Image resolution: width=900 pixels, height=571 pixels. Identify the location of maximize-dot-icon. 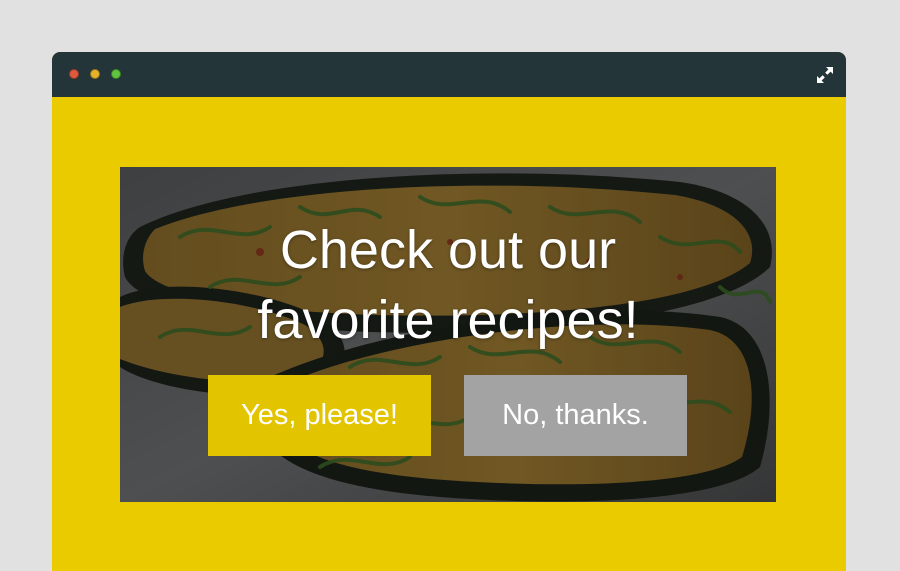
(116, 74).